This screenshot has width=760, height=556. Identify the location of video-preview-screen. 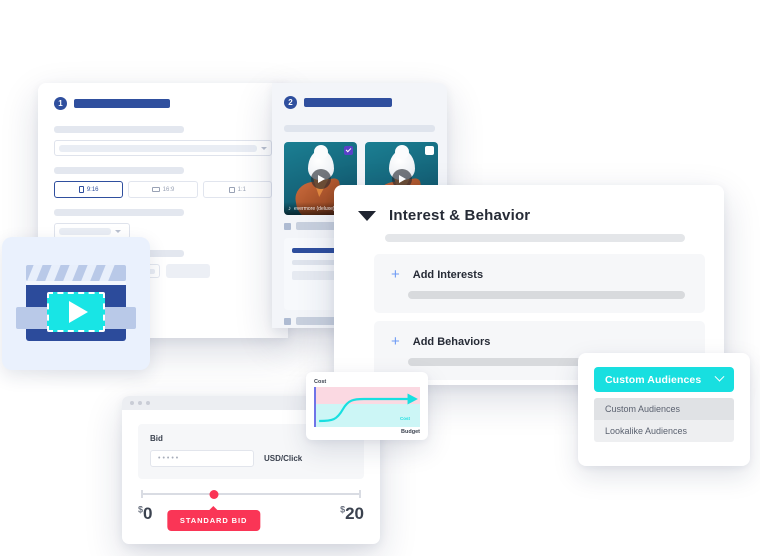
(76, 312).